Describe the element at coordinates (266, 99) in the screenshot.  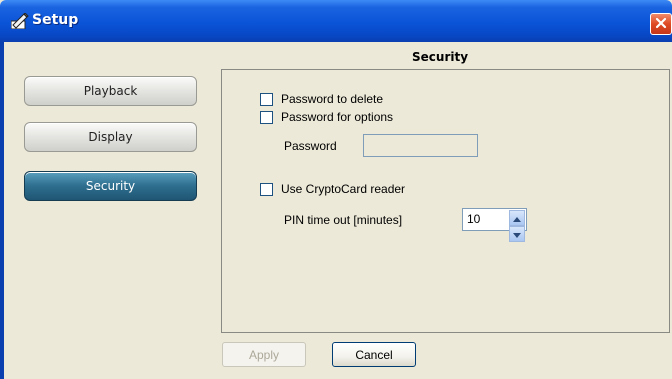
I see `password-to-delete-checkbox` at that location.